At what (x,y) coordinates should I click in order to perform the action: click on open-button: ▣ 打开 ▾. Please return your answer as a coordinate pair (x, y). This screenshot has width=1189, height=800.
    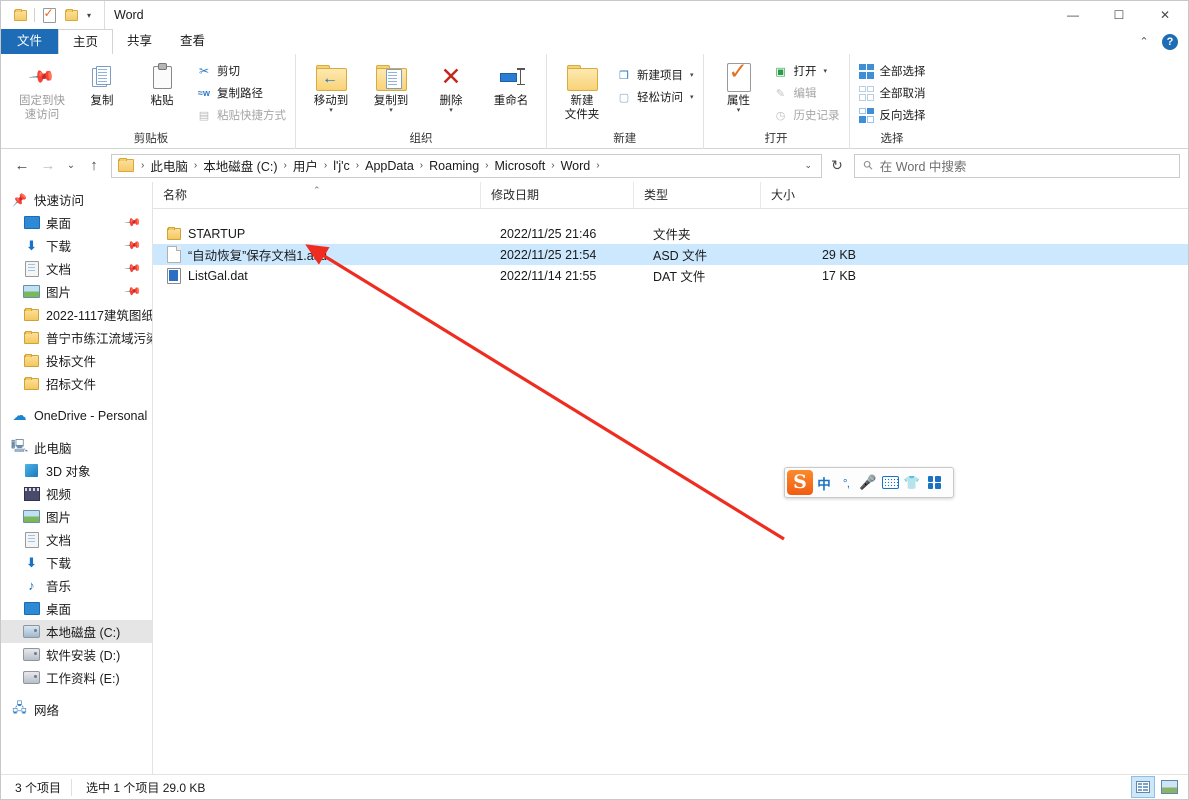
    Looking at the image, I should click on (806, 71).